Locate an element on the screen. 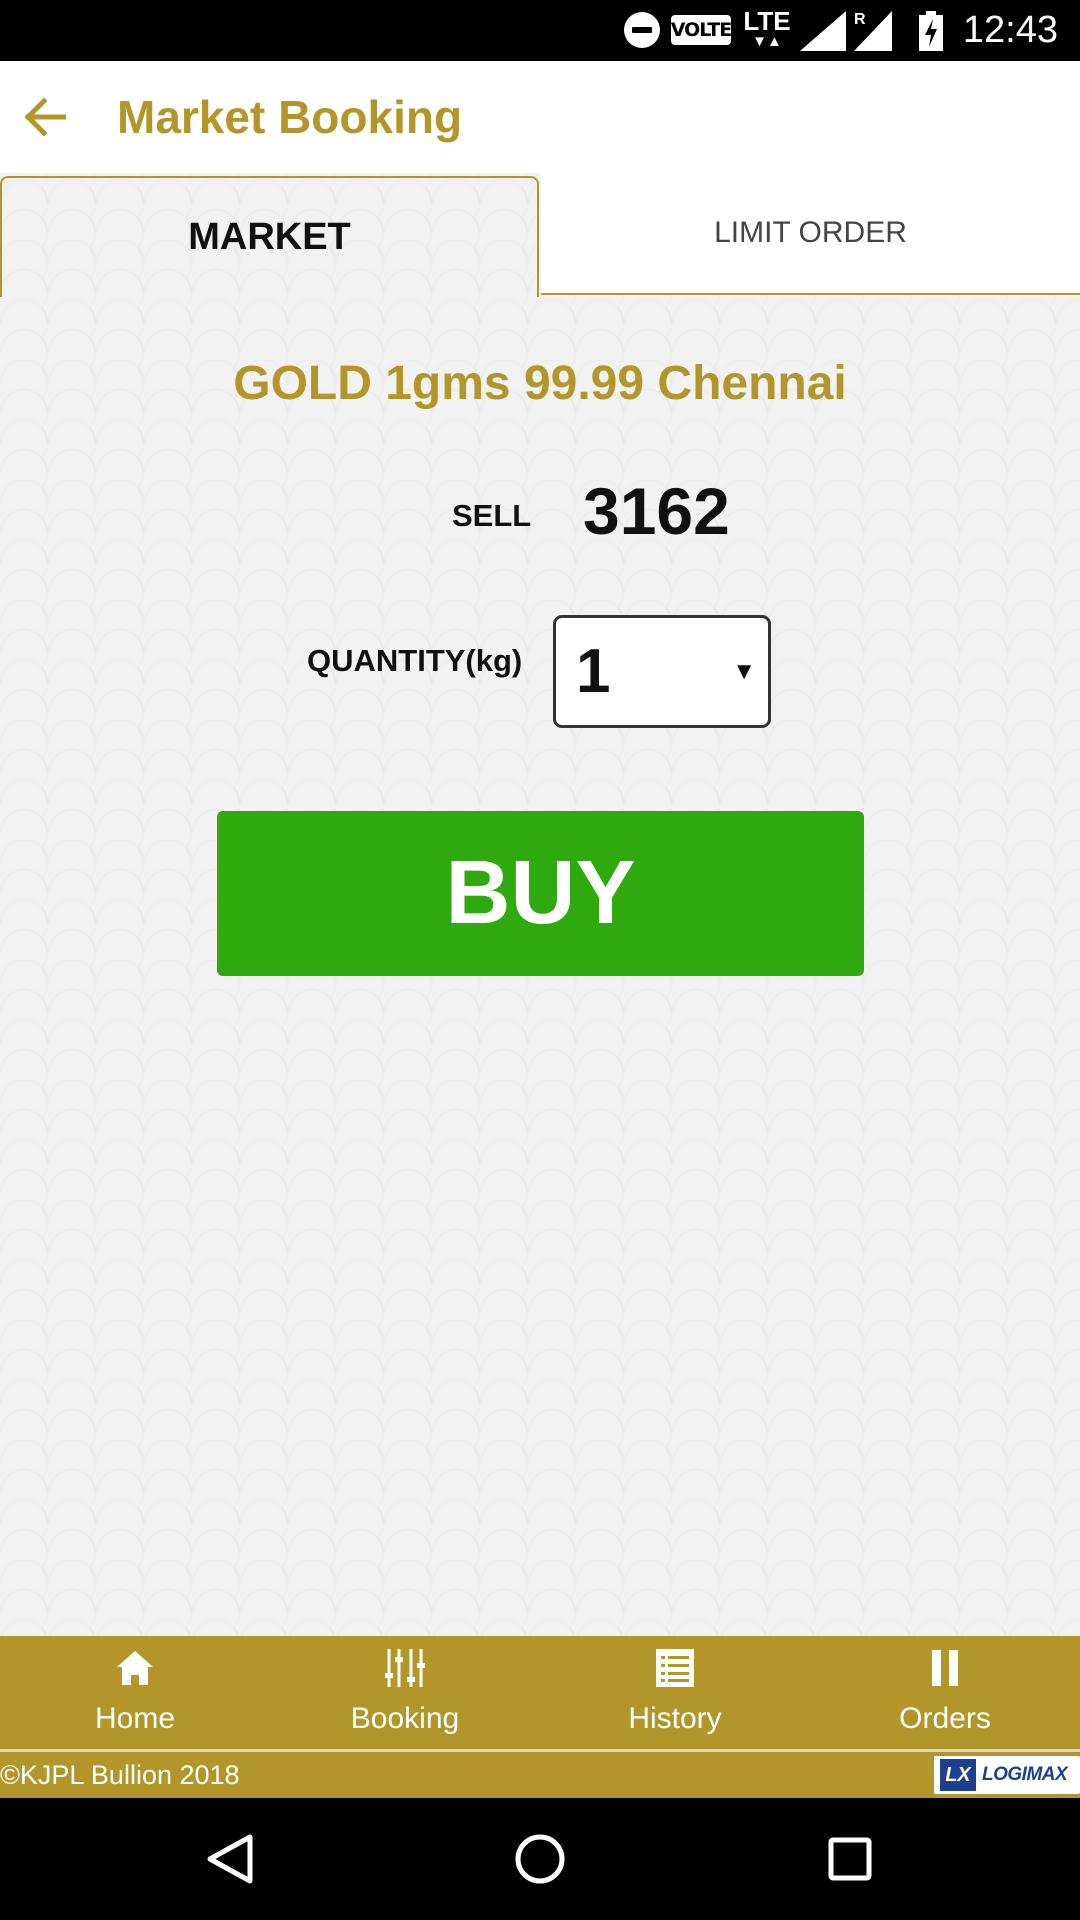 The image size is (1080, 1920). roaming-indicator: R is located at coordinates (860, 19).